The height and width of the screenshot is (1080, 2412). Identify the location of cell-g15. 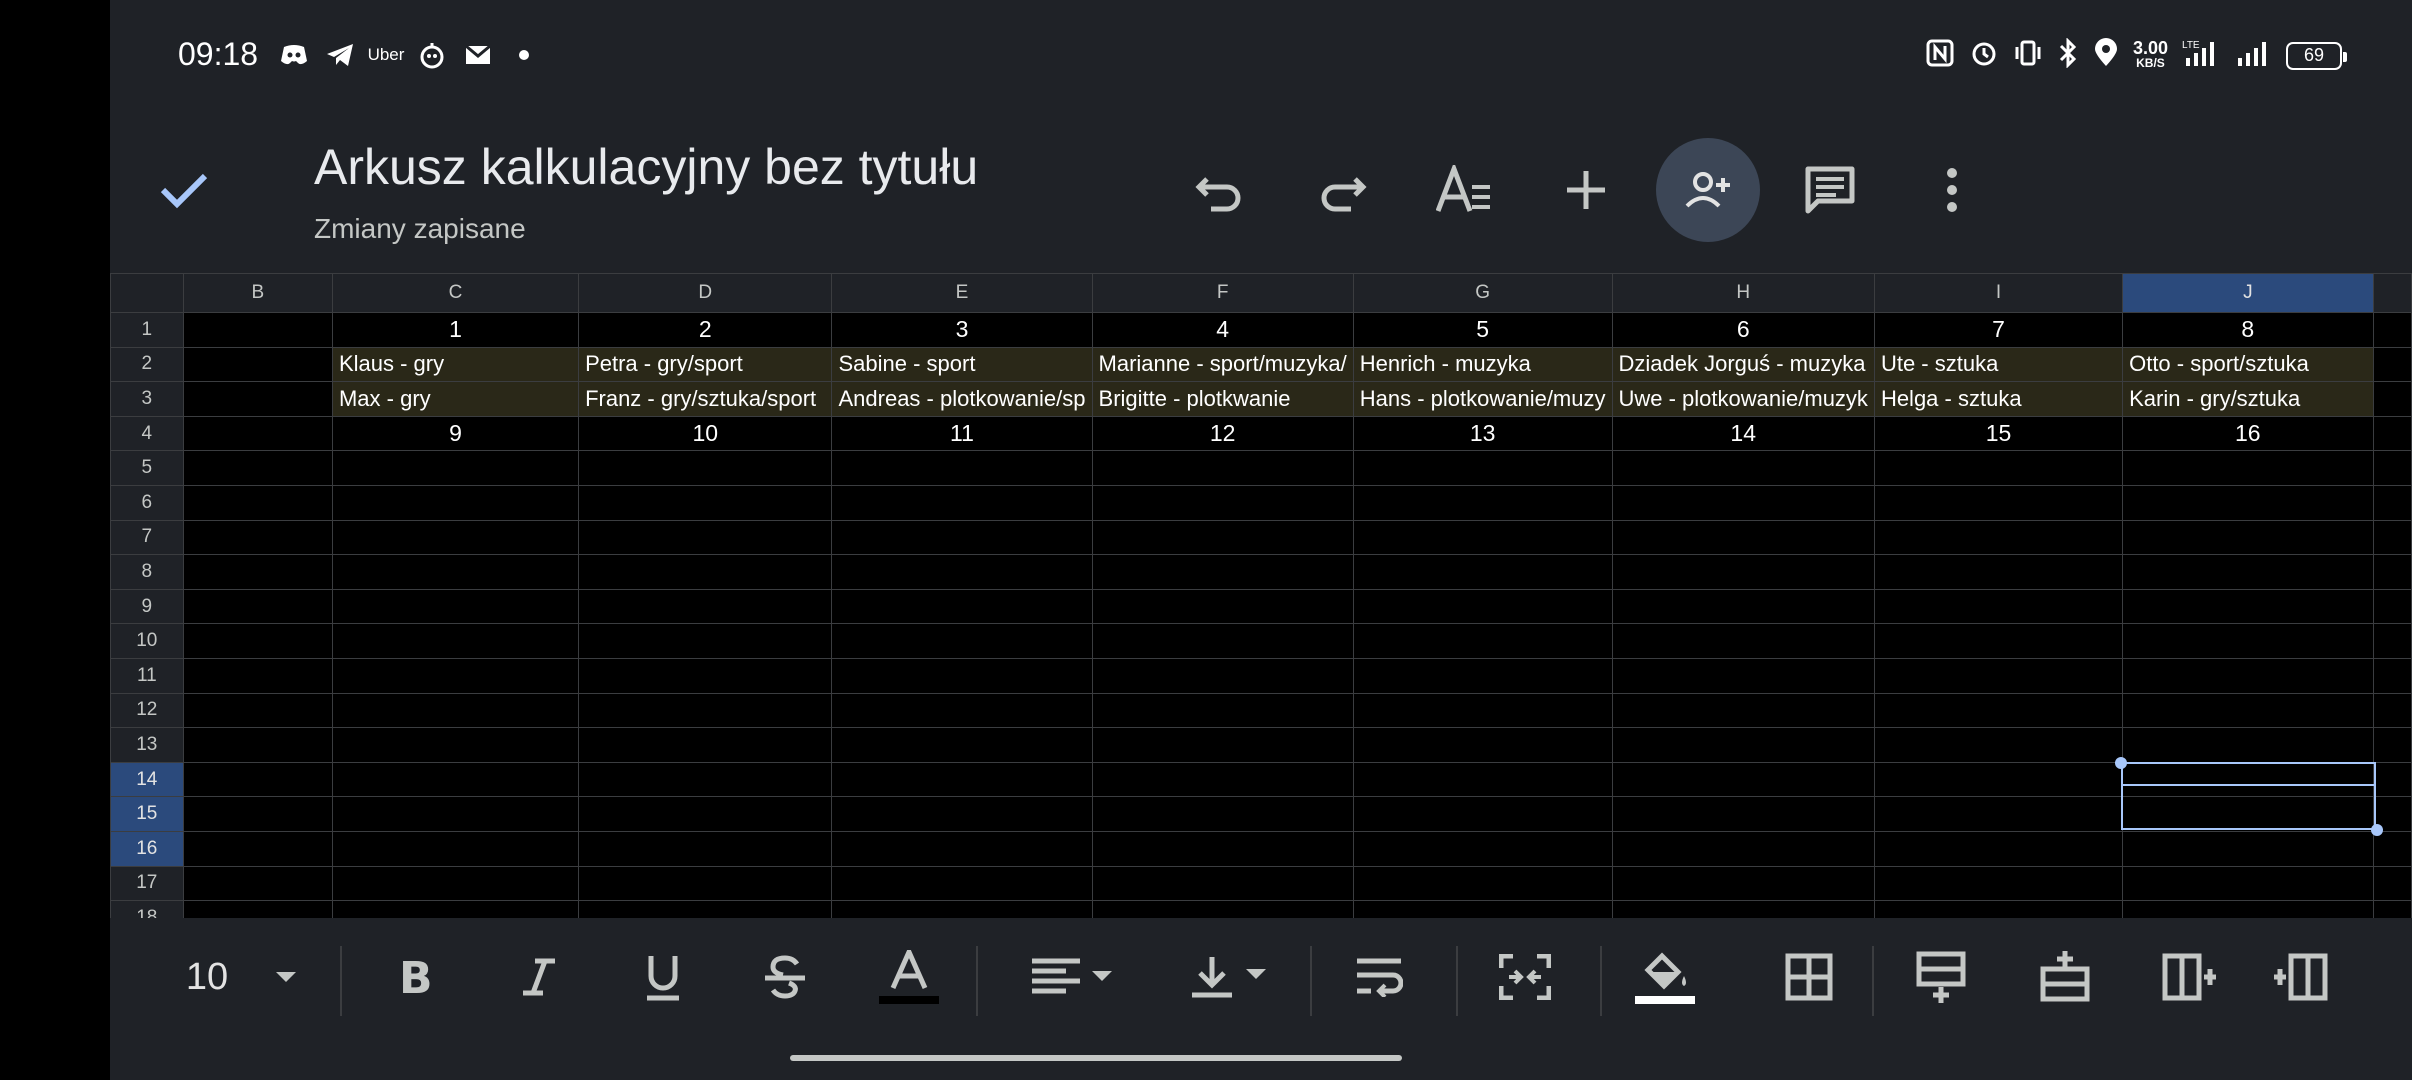
(1482, 814).